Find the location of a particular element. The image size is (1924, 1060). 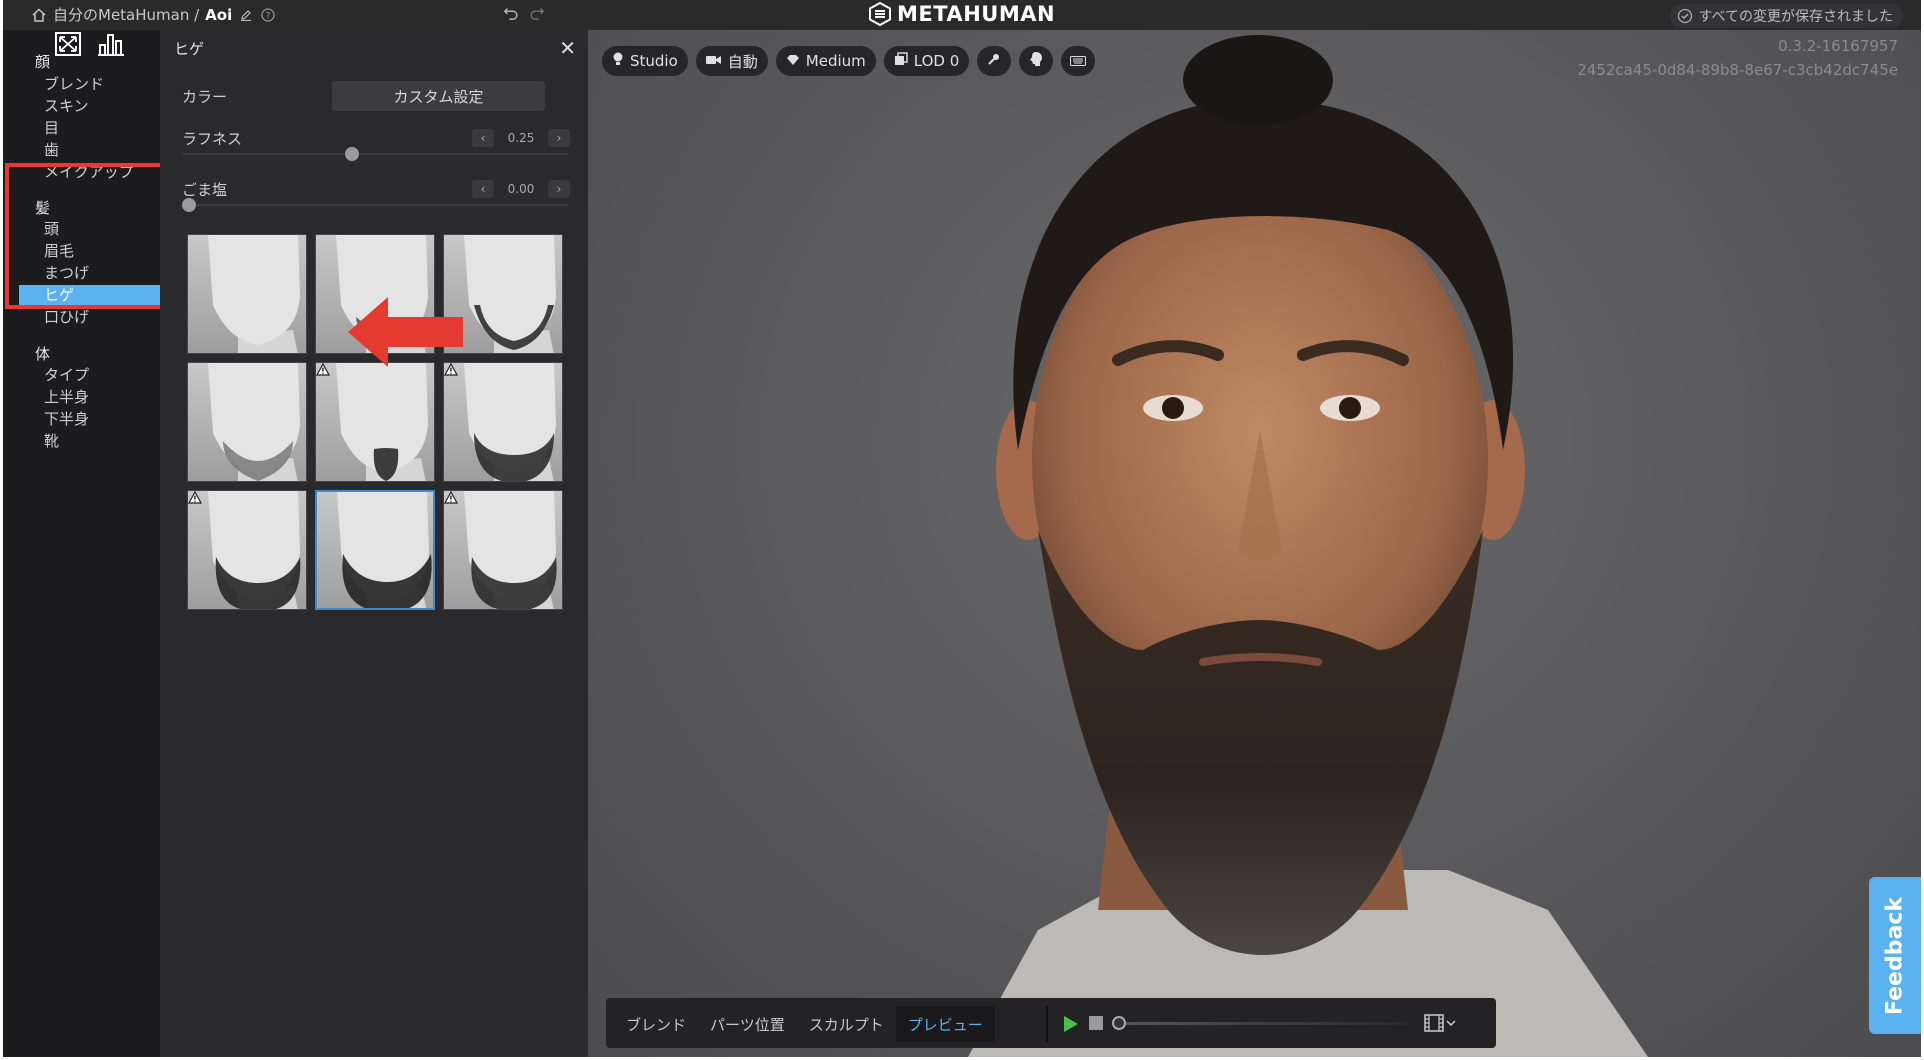

stop-icon is located at coordinates (1096, 1023).